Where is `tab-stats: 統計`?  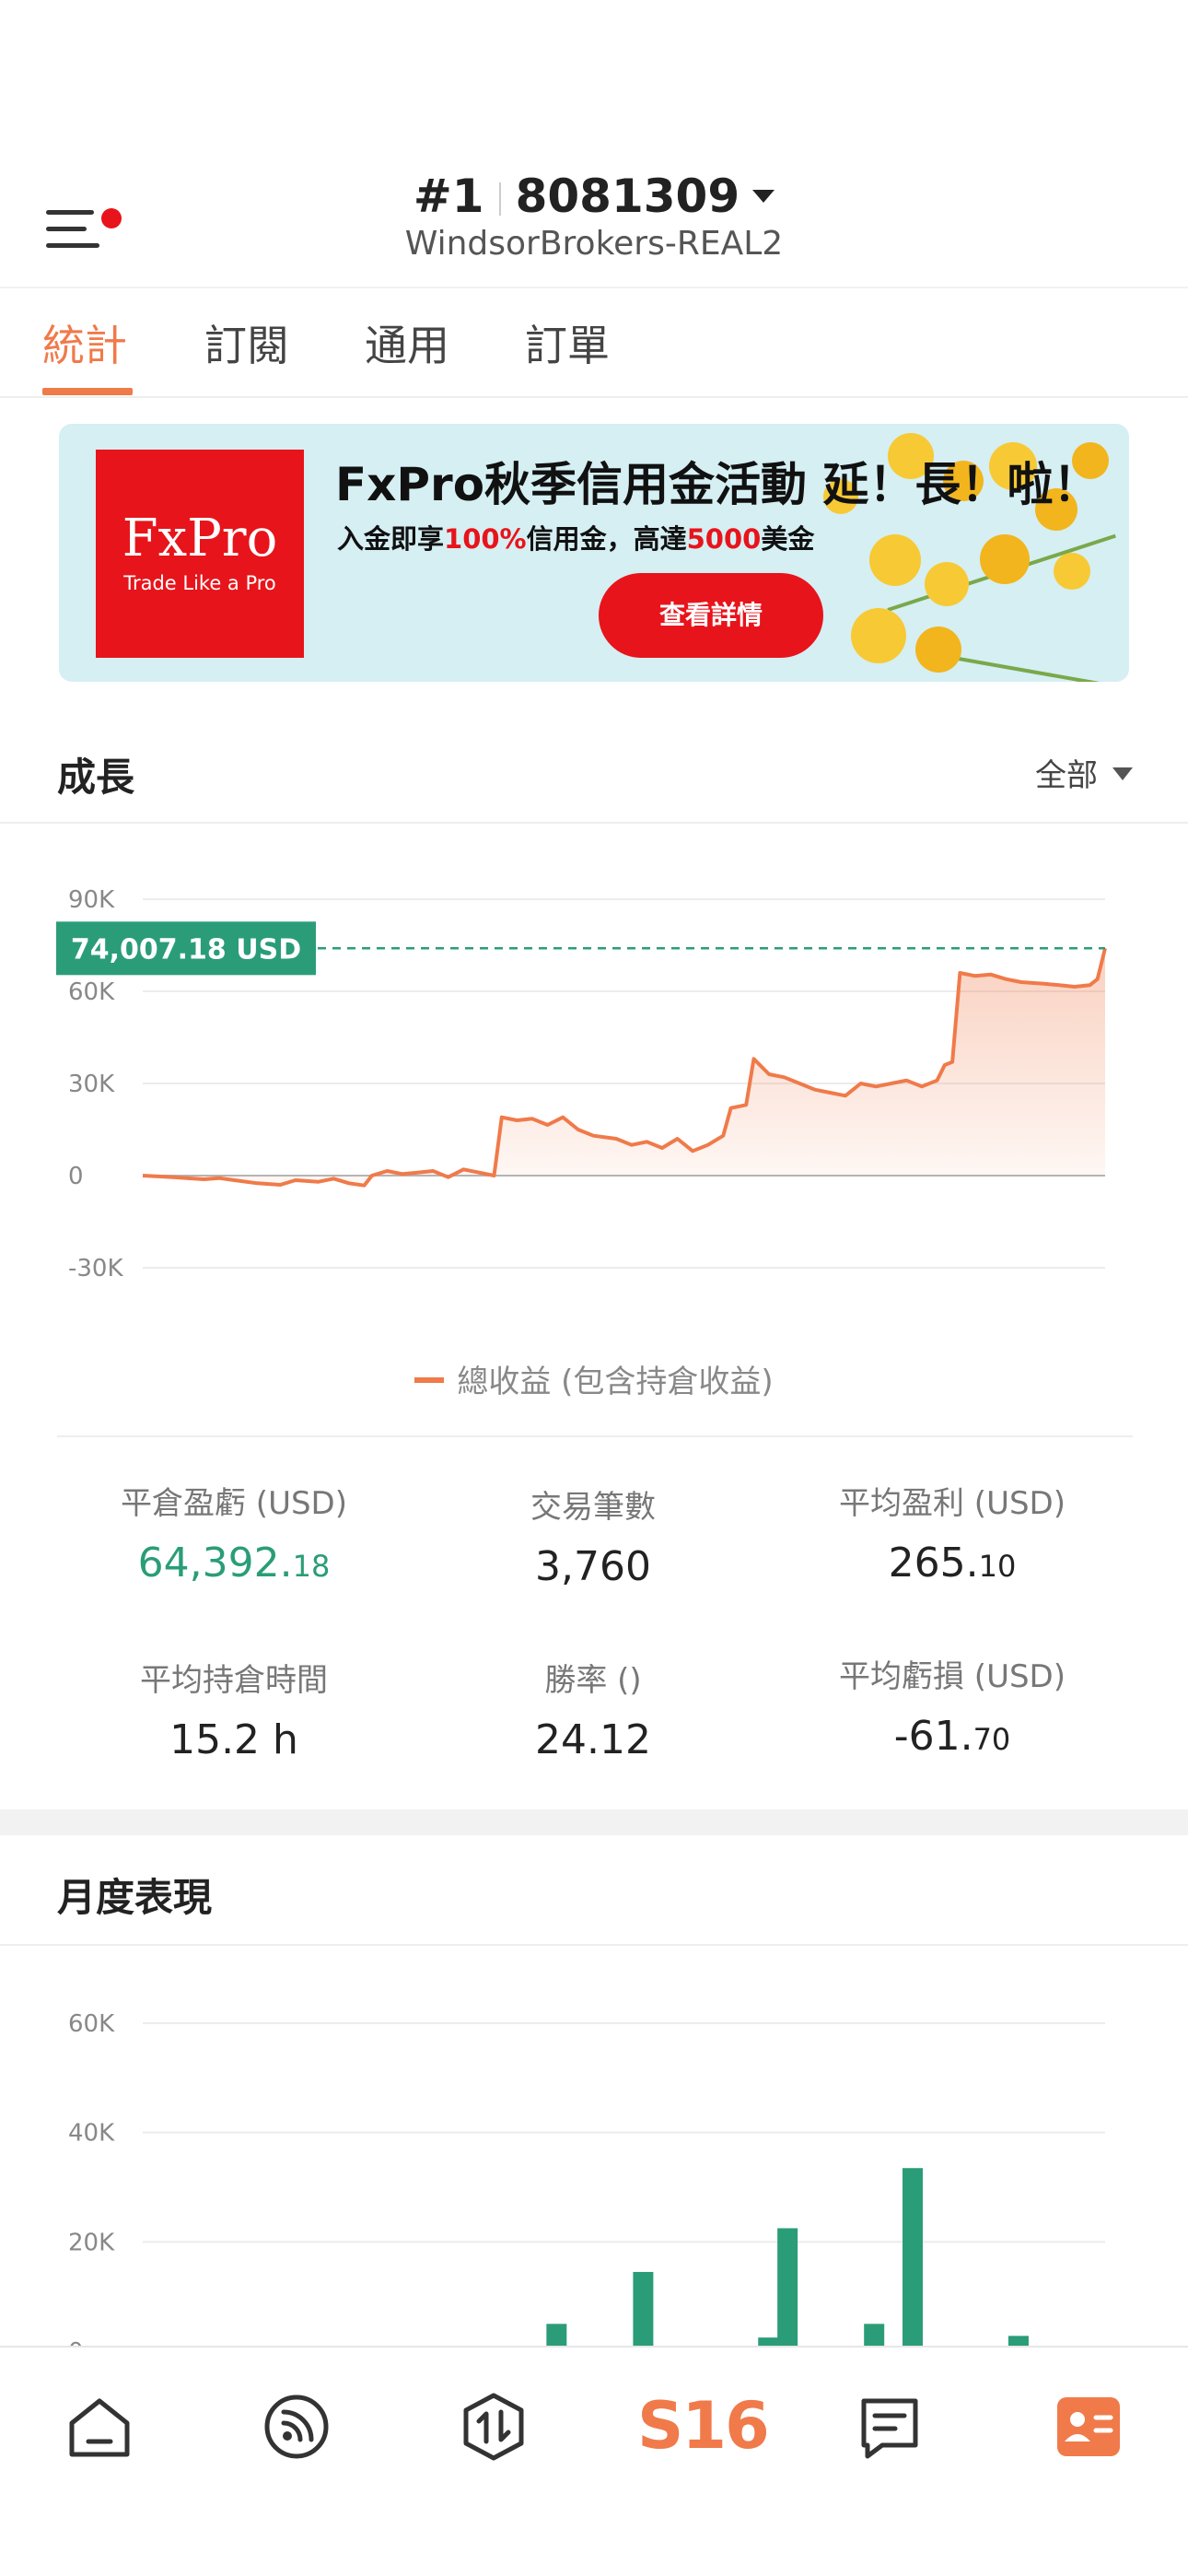 tab-stats: 統計 is located at coordinates (84, 342).